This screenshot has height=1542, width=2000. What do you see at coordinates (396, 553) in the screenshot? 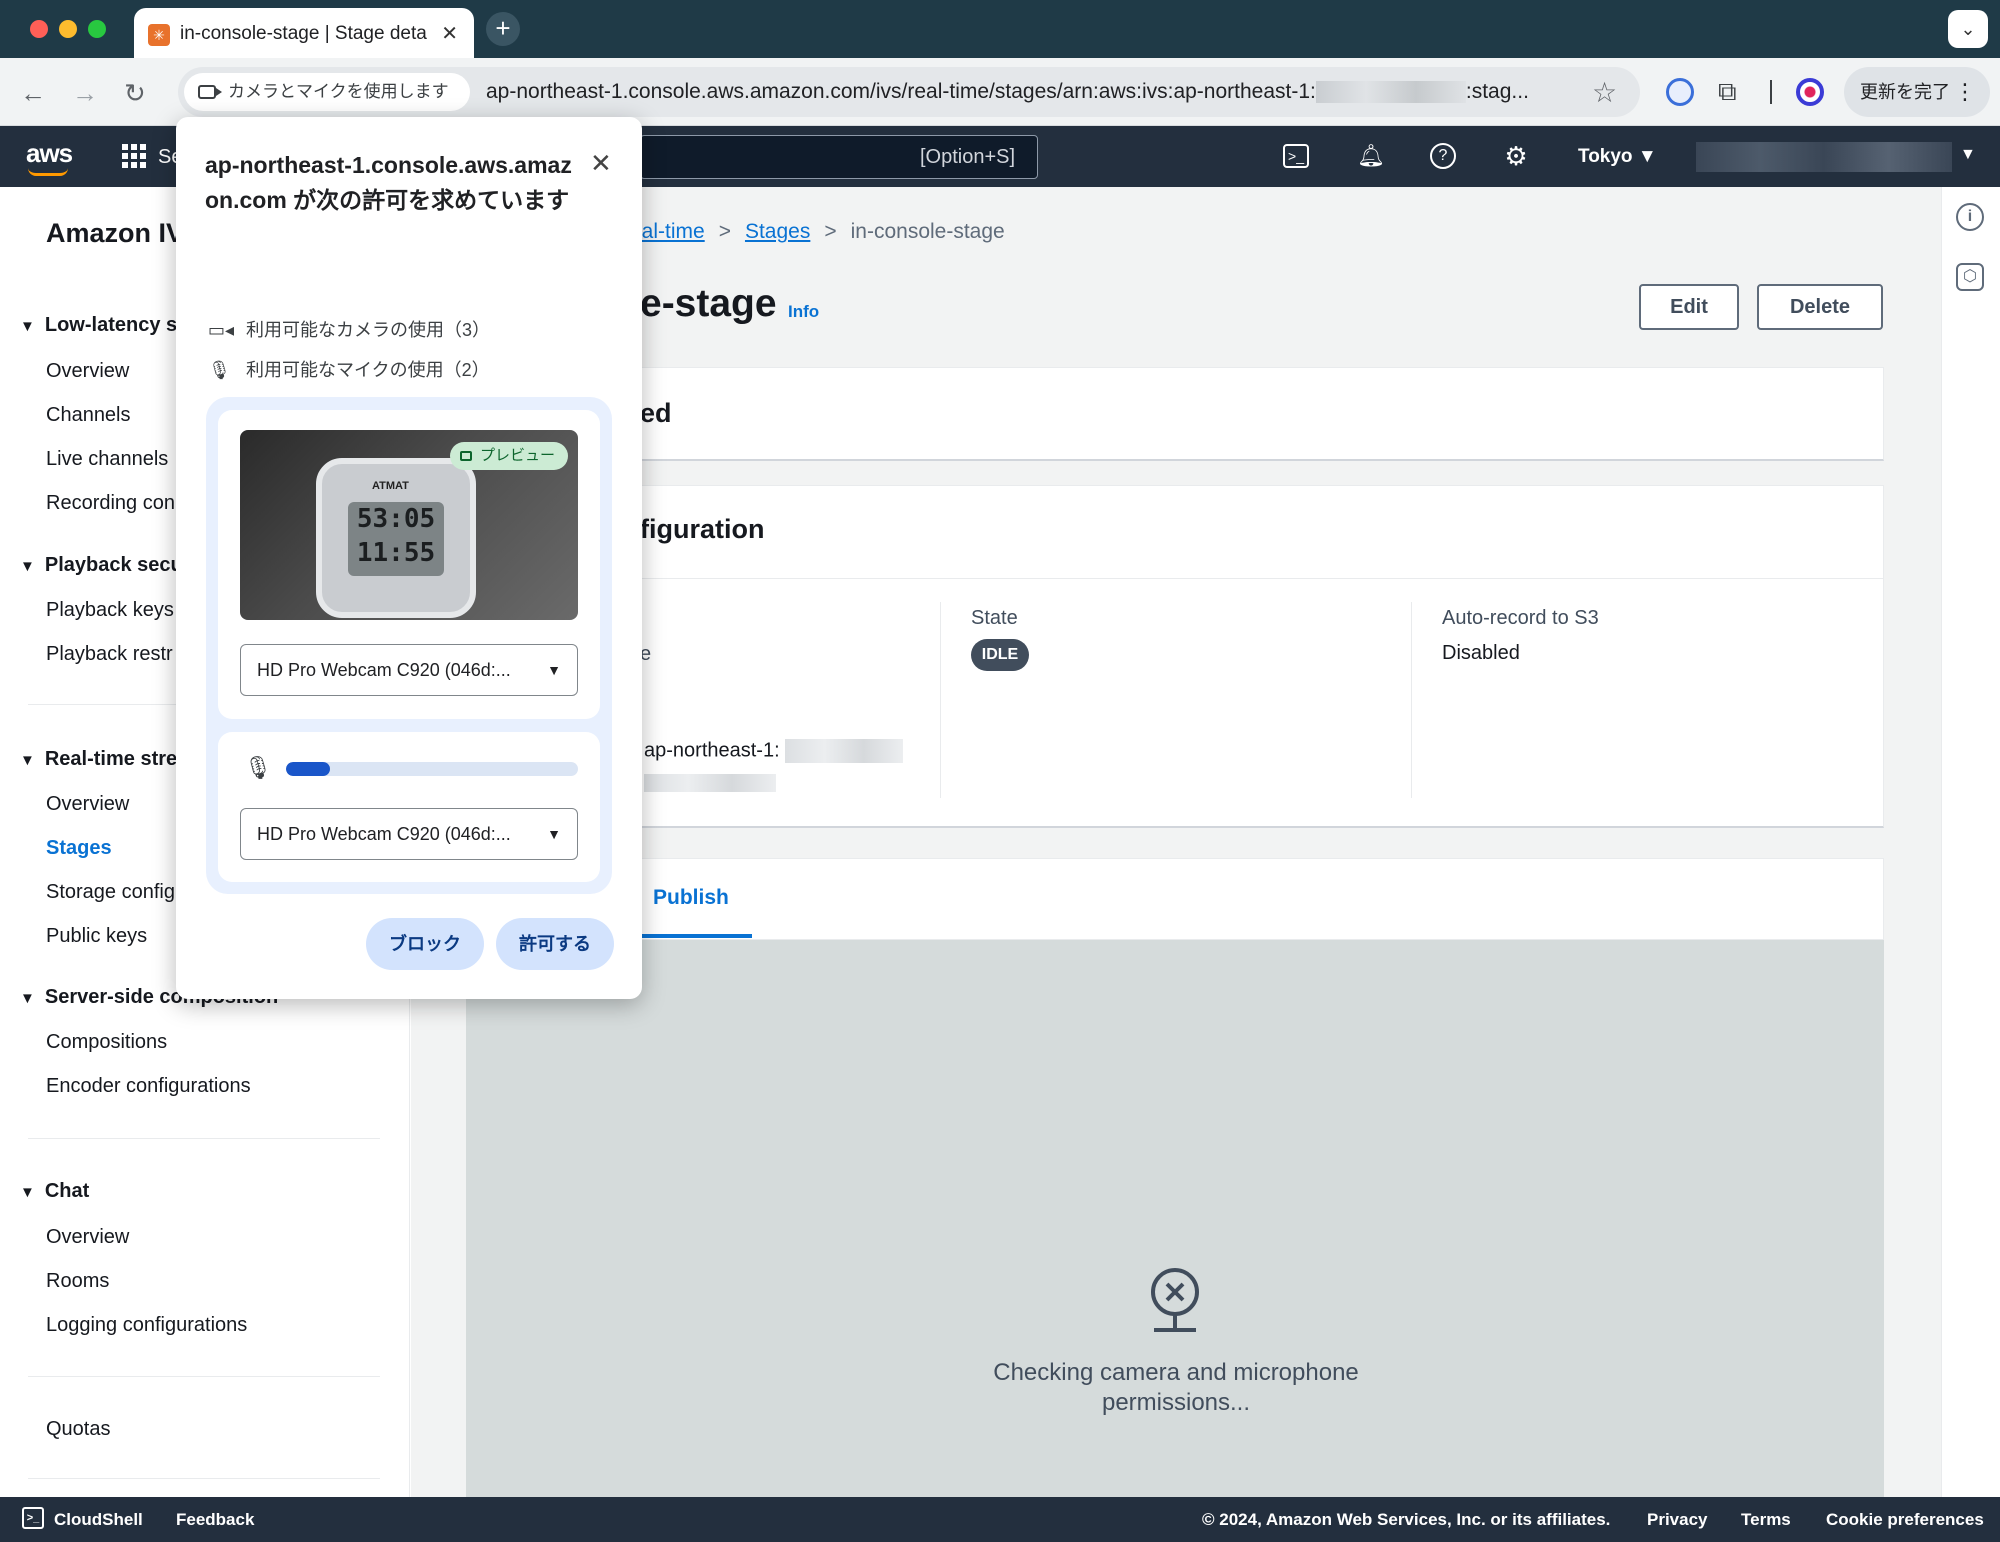
I see `clock-line-2: 11:55` at bounding box center [396, 553].